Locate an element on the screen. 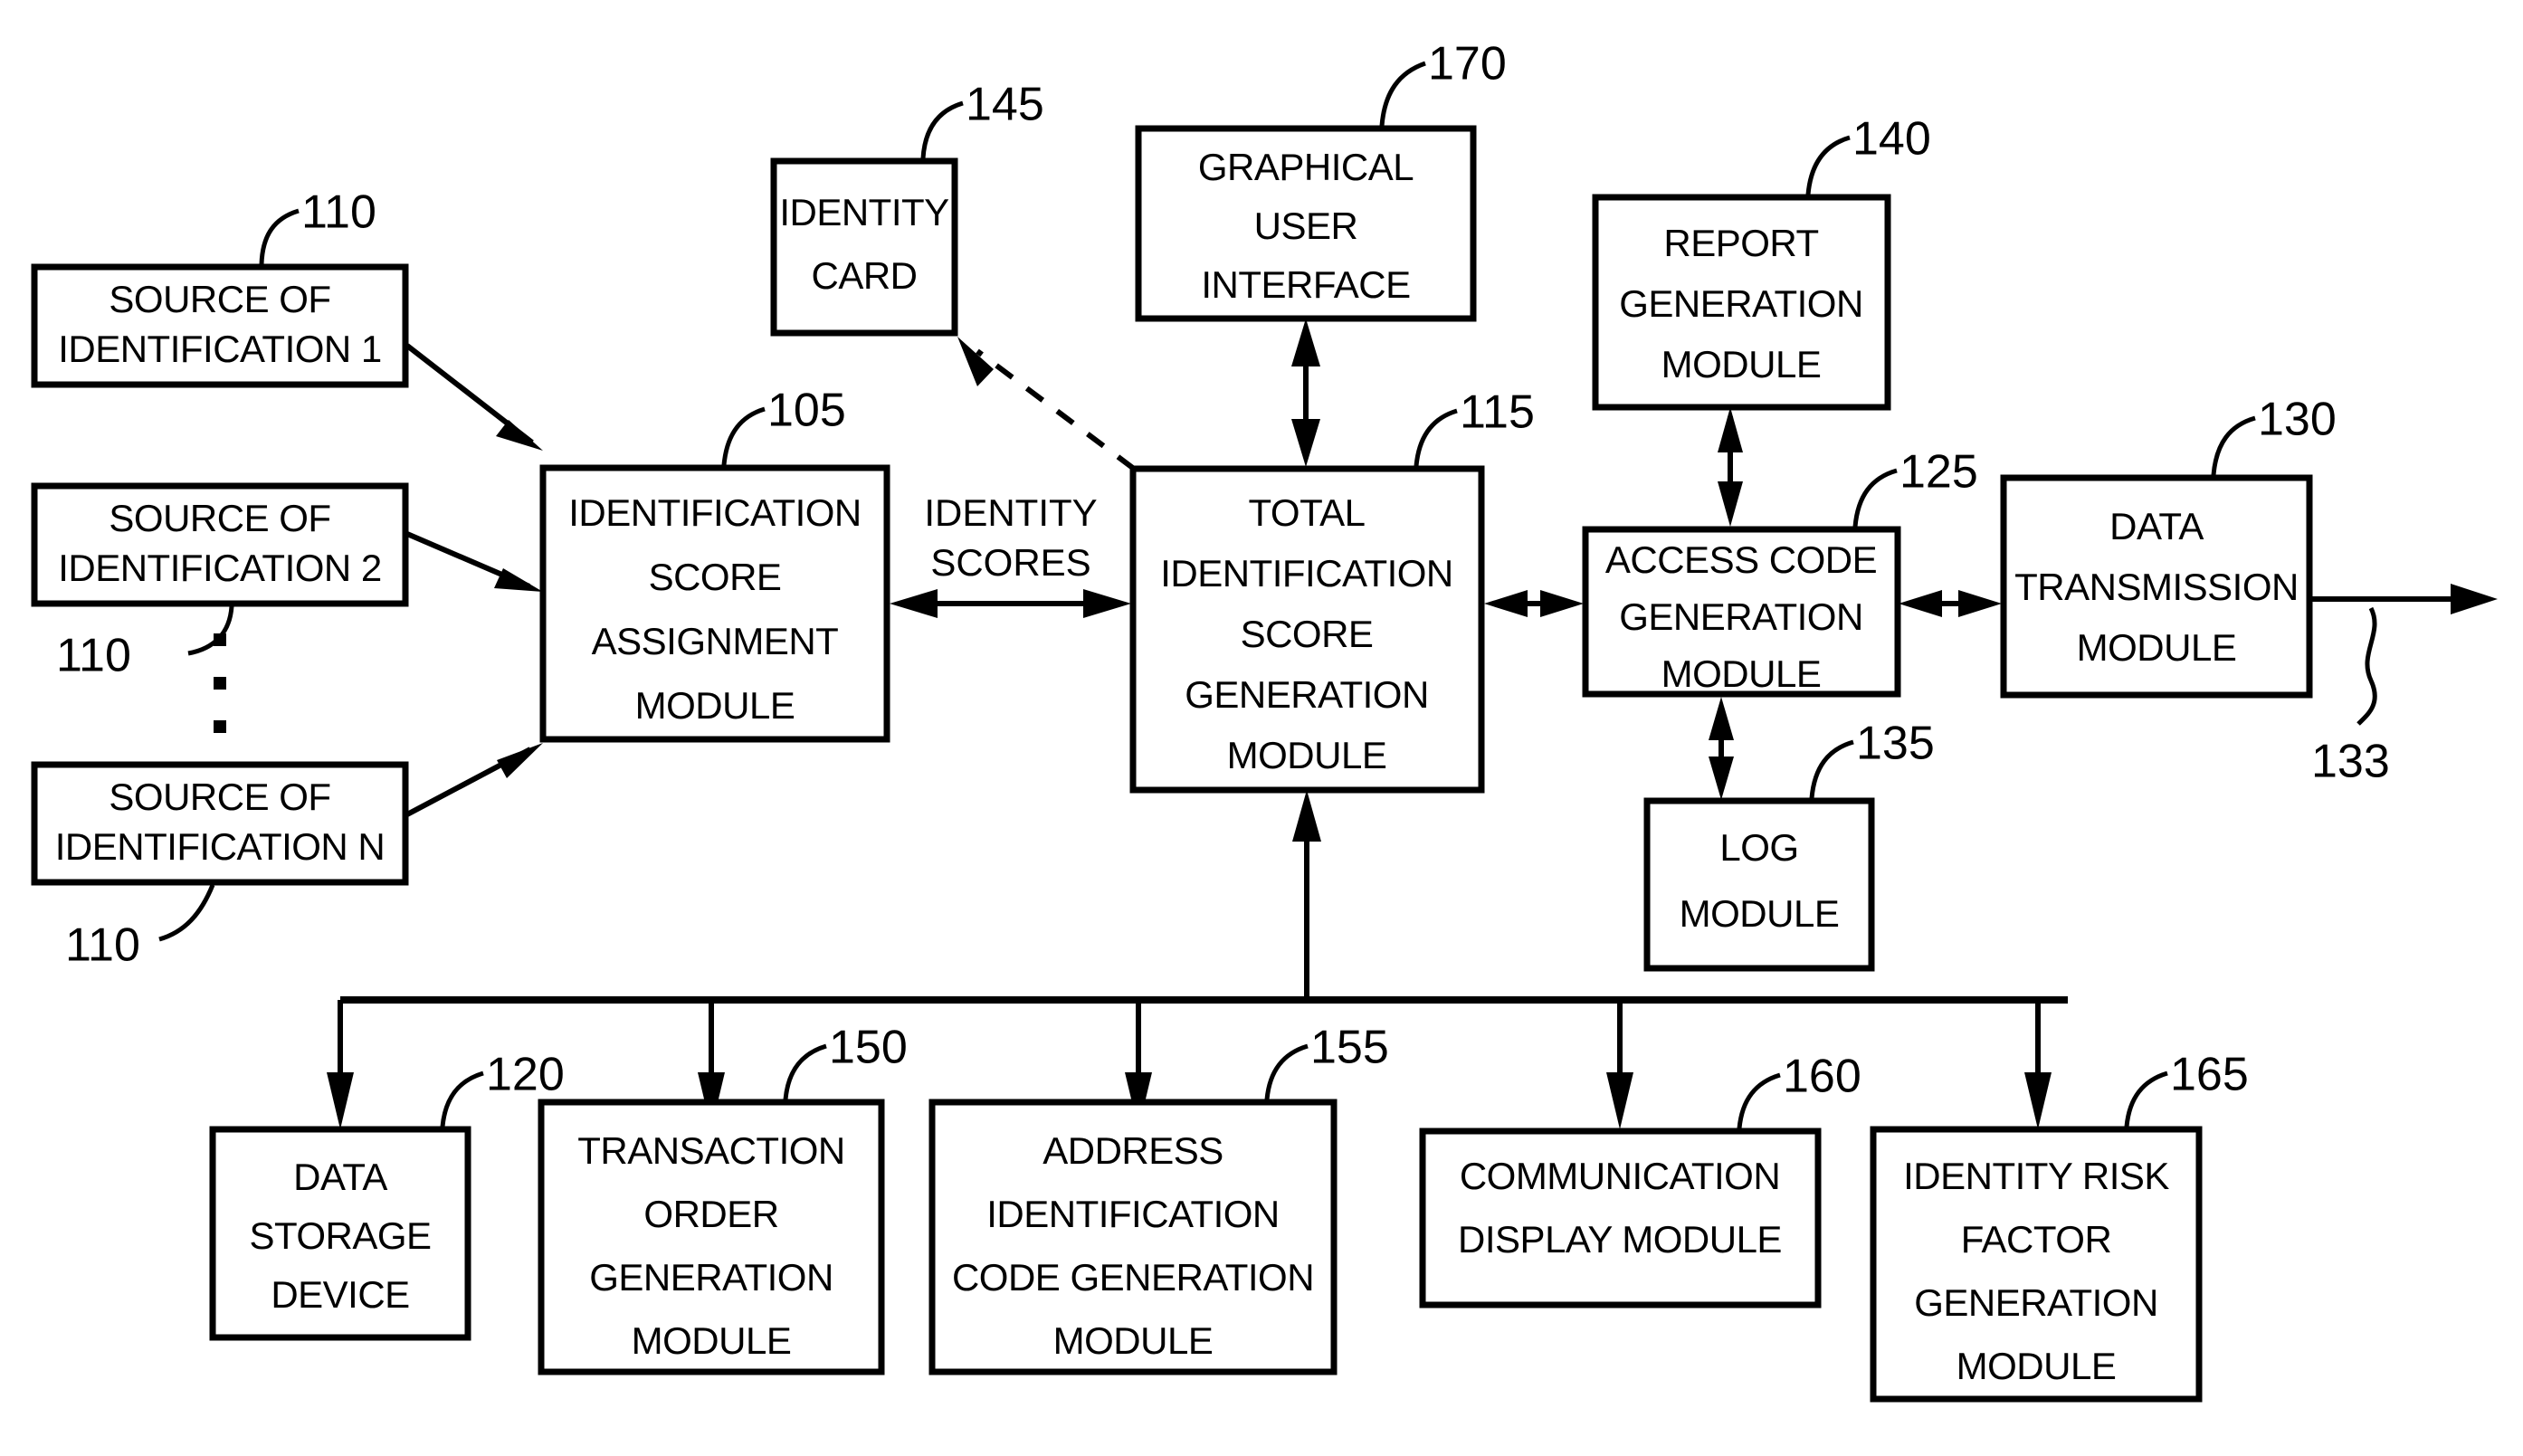 Image resolution: width=2523 pixels, height=1456 pixels. arrowhead-tsa-left is located at coordinates (1506, 604).